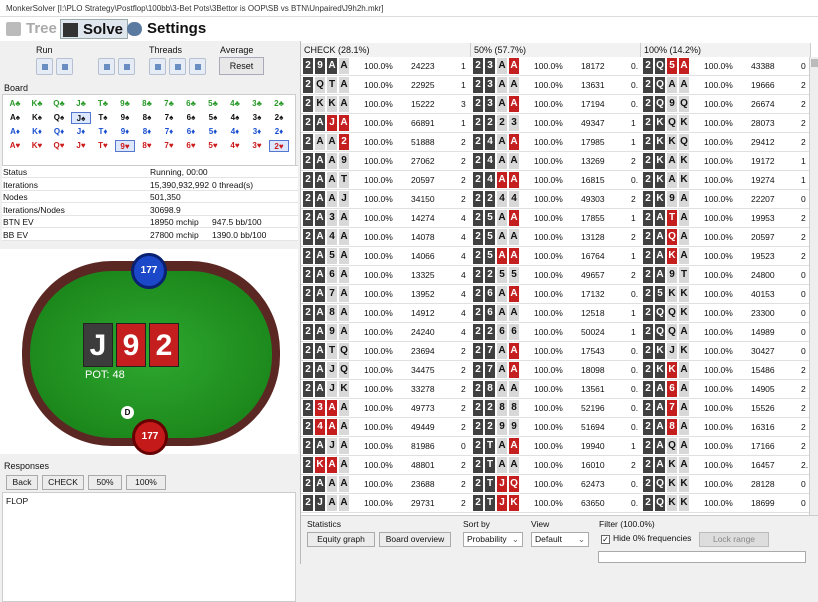  Describe the element at coordinates (257, 132) in the screenshot. I see `board-card-option: 3♦` at that location.